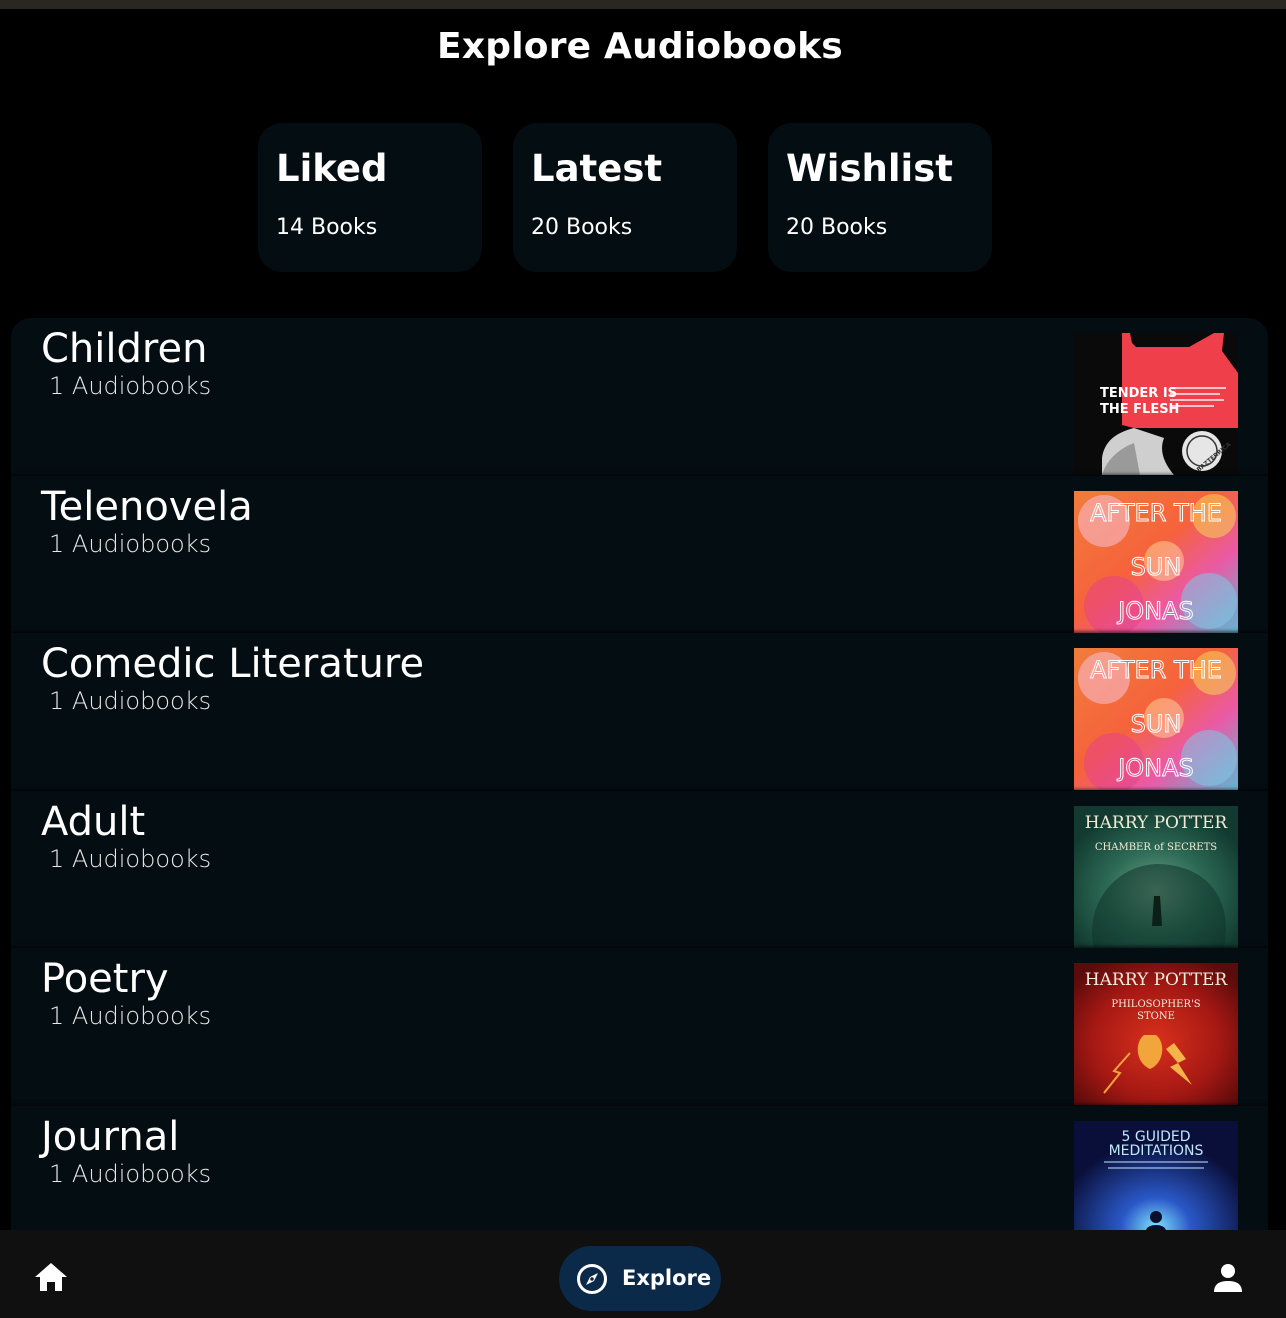 Image resolution: width=1286 pixels, height=1318 pixels. I want to click on collection-title: Latest, so click(597, 168).